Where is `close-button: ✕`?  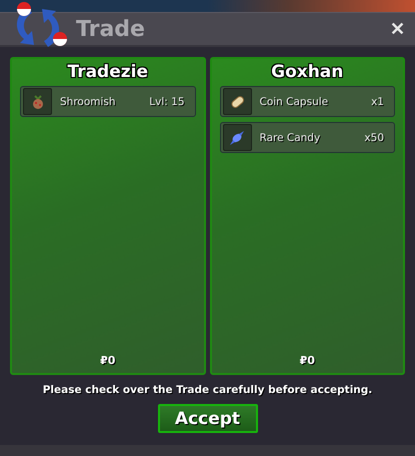
close-button: ✕ is located at coordinates (397, 29).